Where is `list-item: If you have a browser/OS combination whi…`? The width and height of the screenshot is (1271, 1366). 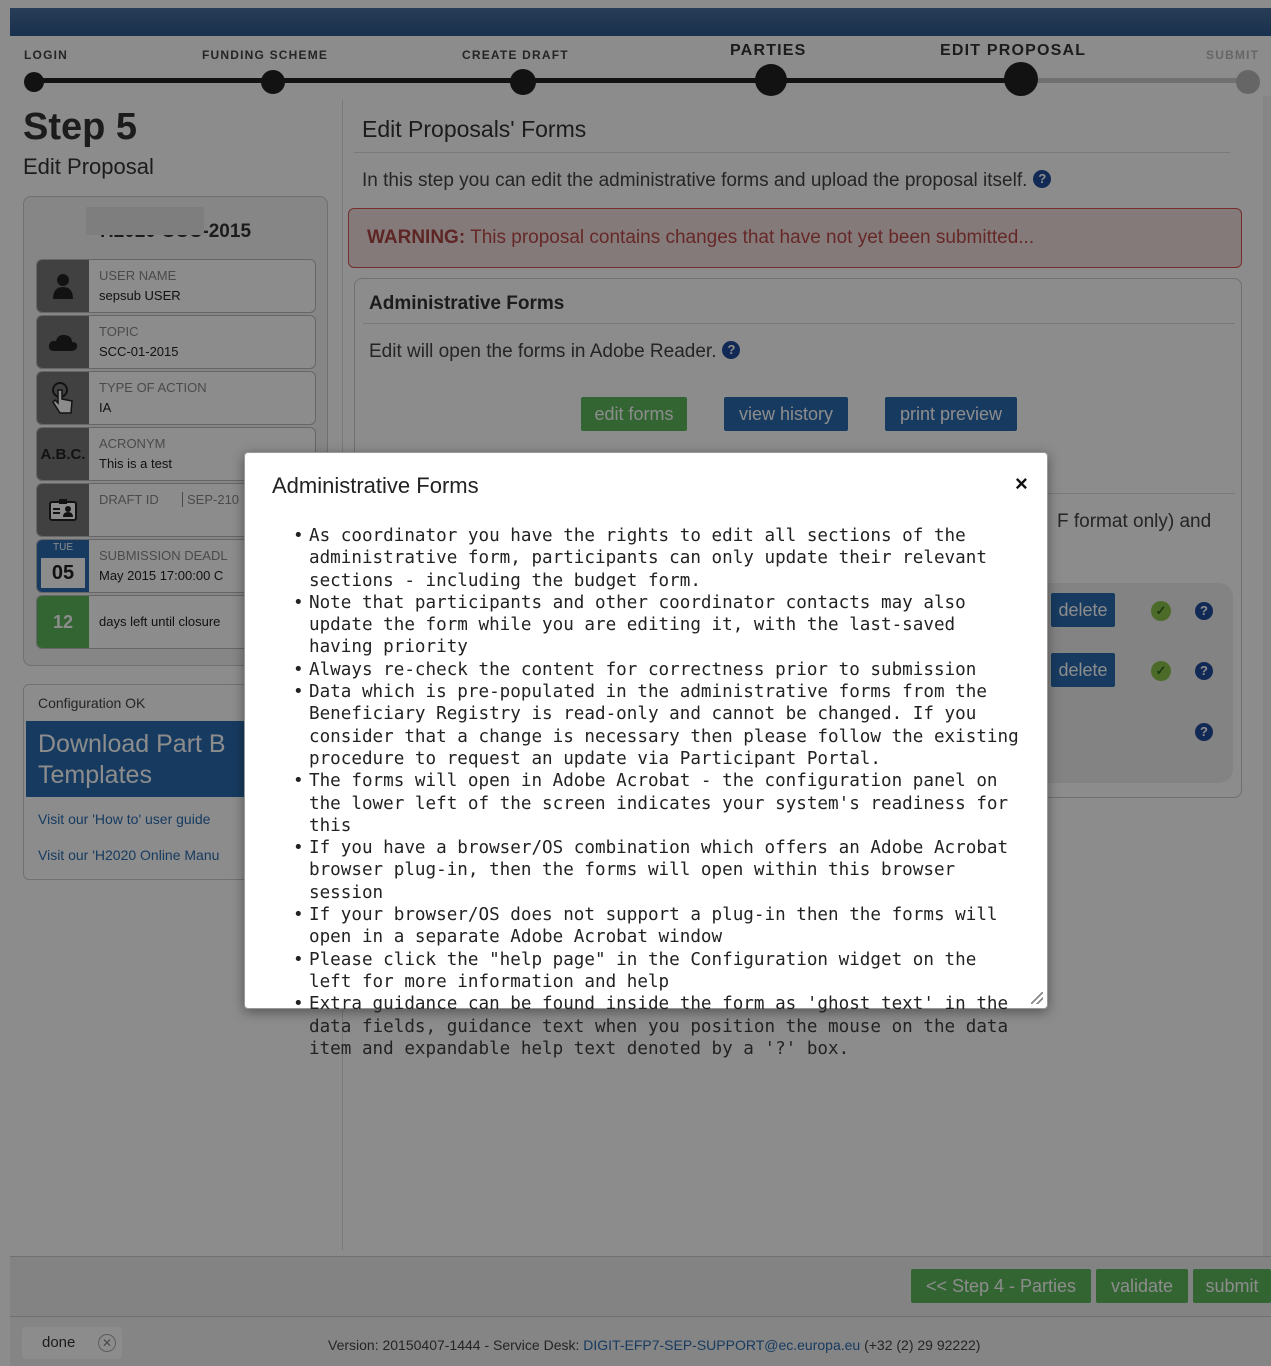 list-item: If you have a browser/OS combination whi… is located at coordinates (655, 870).